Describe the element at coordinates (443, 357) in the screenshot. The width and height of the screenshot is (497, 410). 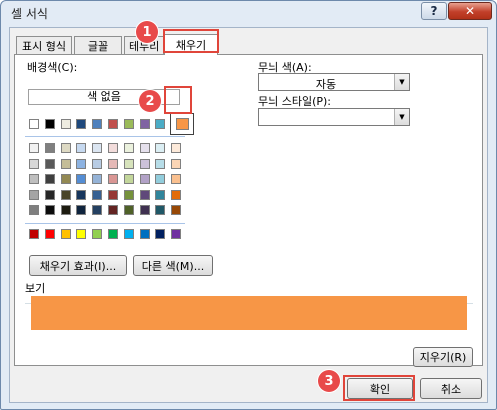
I see `clear-button: 지우기(R)` at that location.